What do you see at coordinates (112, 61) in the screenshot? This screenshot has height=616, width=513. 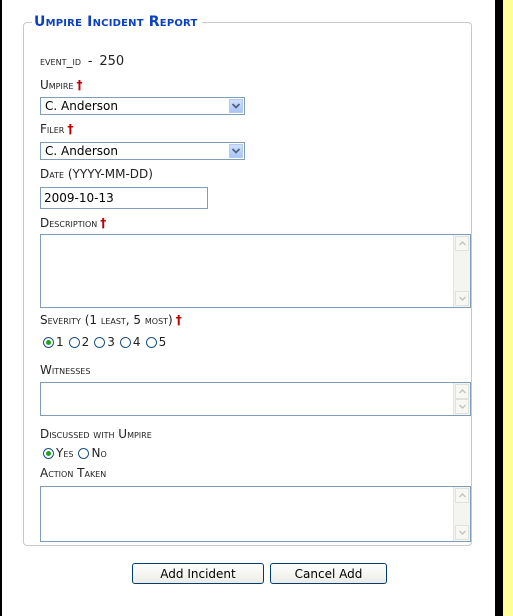 I see `event-id-value: 250` at bounding box center [112, 61].